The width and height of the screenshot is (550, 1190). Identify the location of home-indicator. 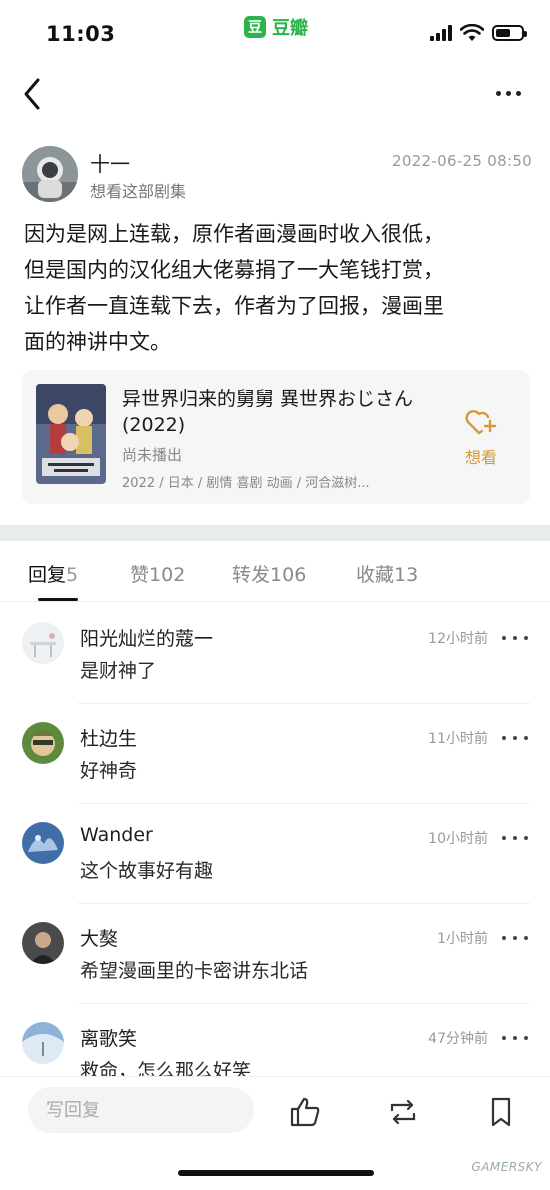
(276, 1173).